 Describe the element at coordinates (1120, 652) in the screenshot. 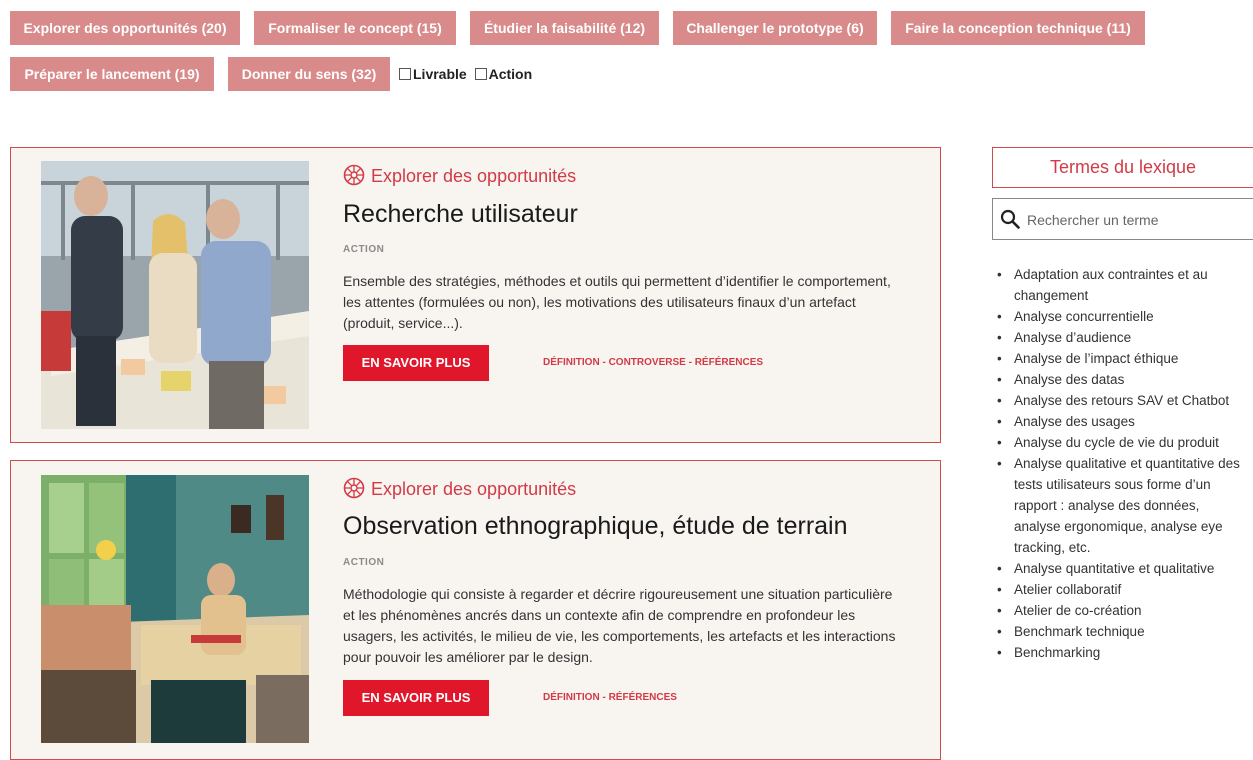

I see `lexicon-term: Benchmarking` at that location.